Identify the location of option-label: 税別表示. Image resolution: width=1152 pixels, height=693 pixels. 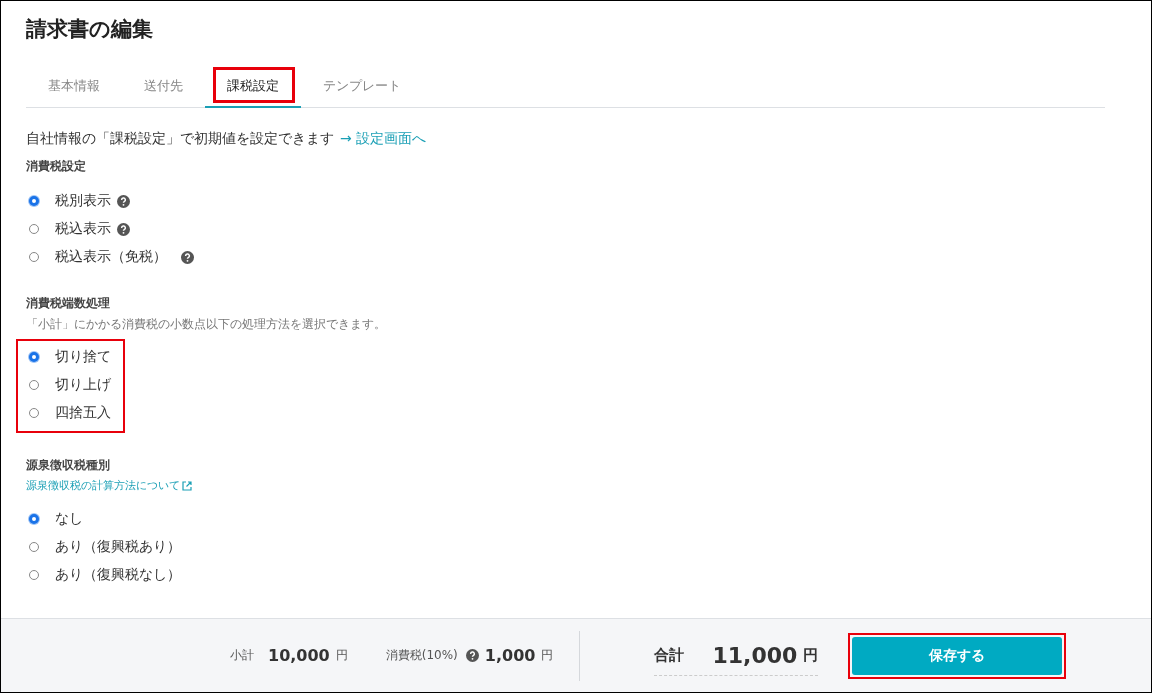
(83, 201).